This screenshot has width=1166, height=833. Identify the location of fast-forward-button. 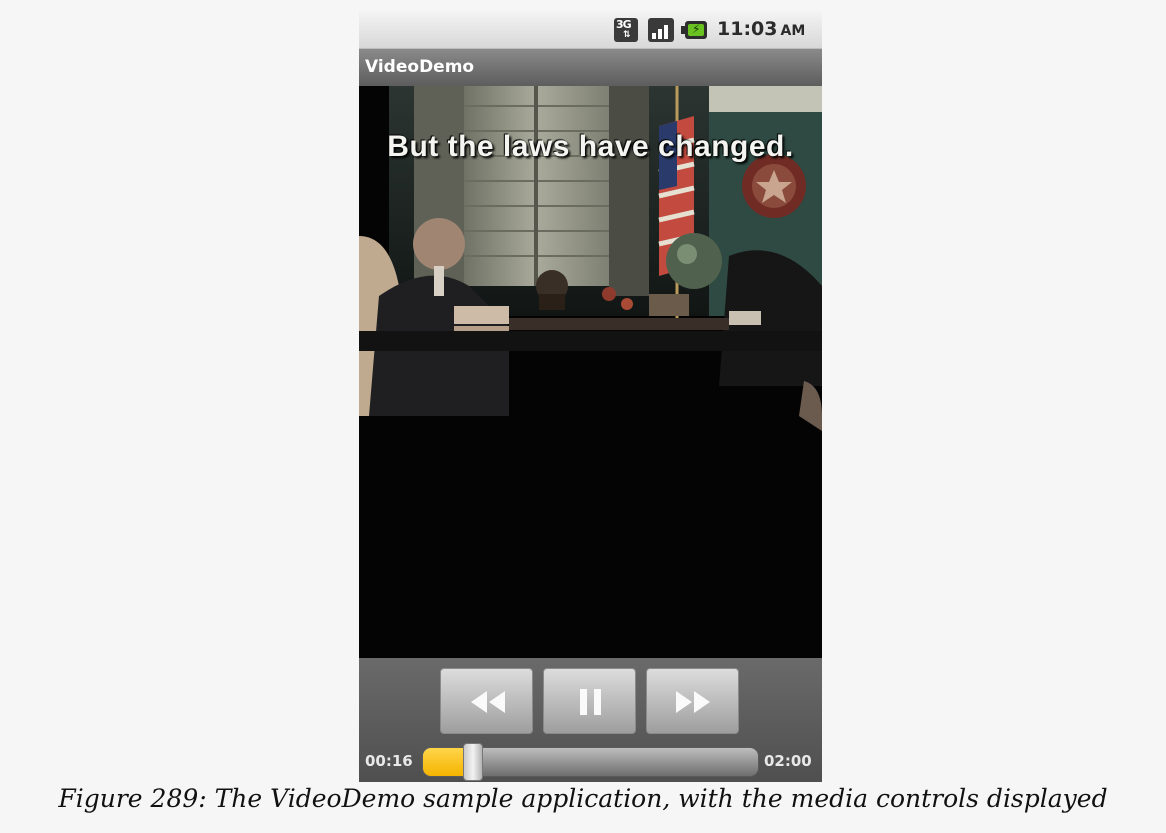
(692, 701).